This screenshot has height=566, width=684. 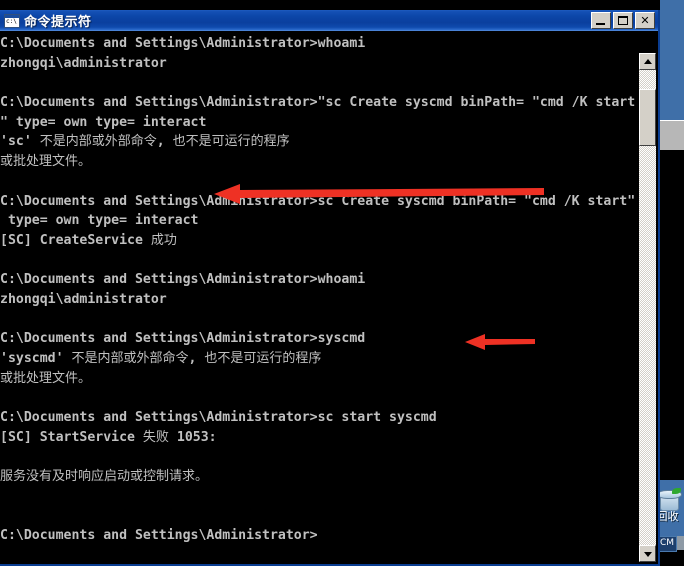 What do you see at coordinates (58, 22) in the screenshot?
I see `window-title: 命令提示符` at bounding box center [58, 22].